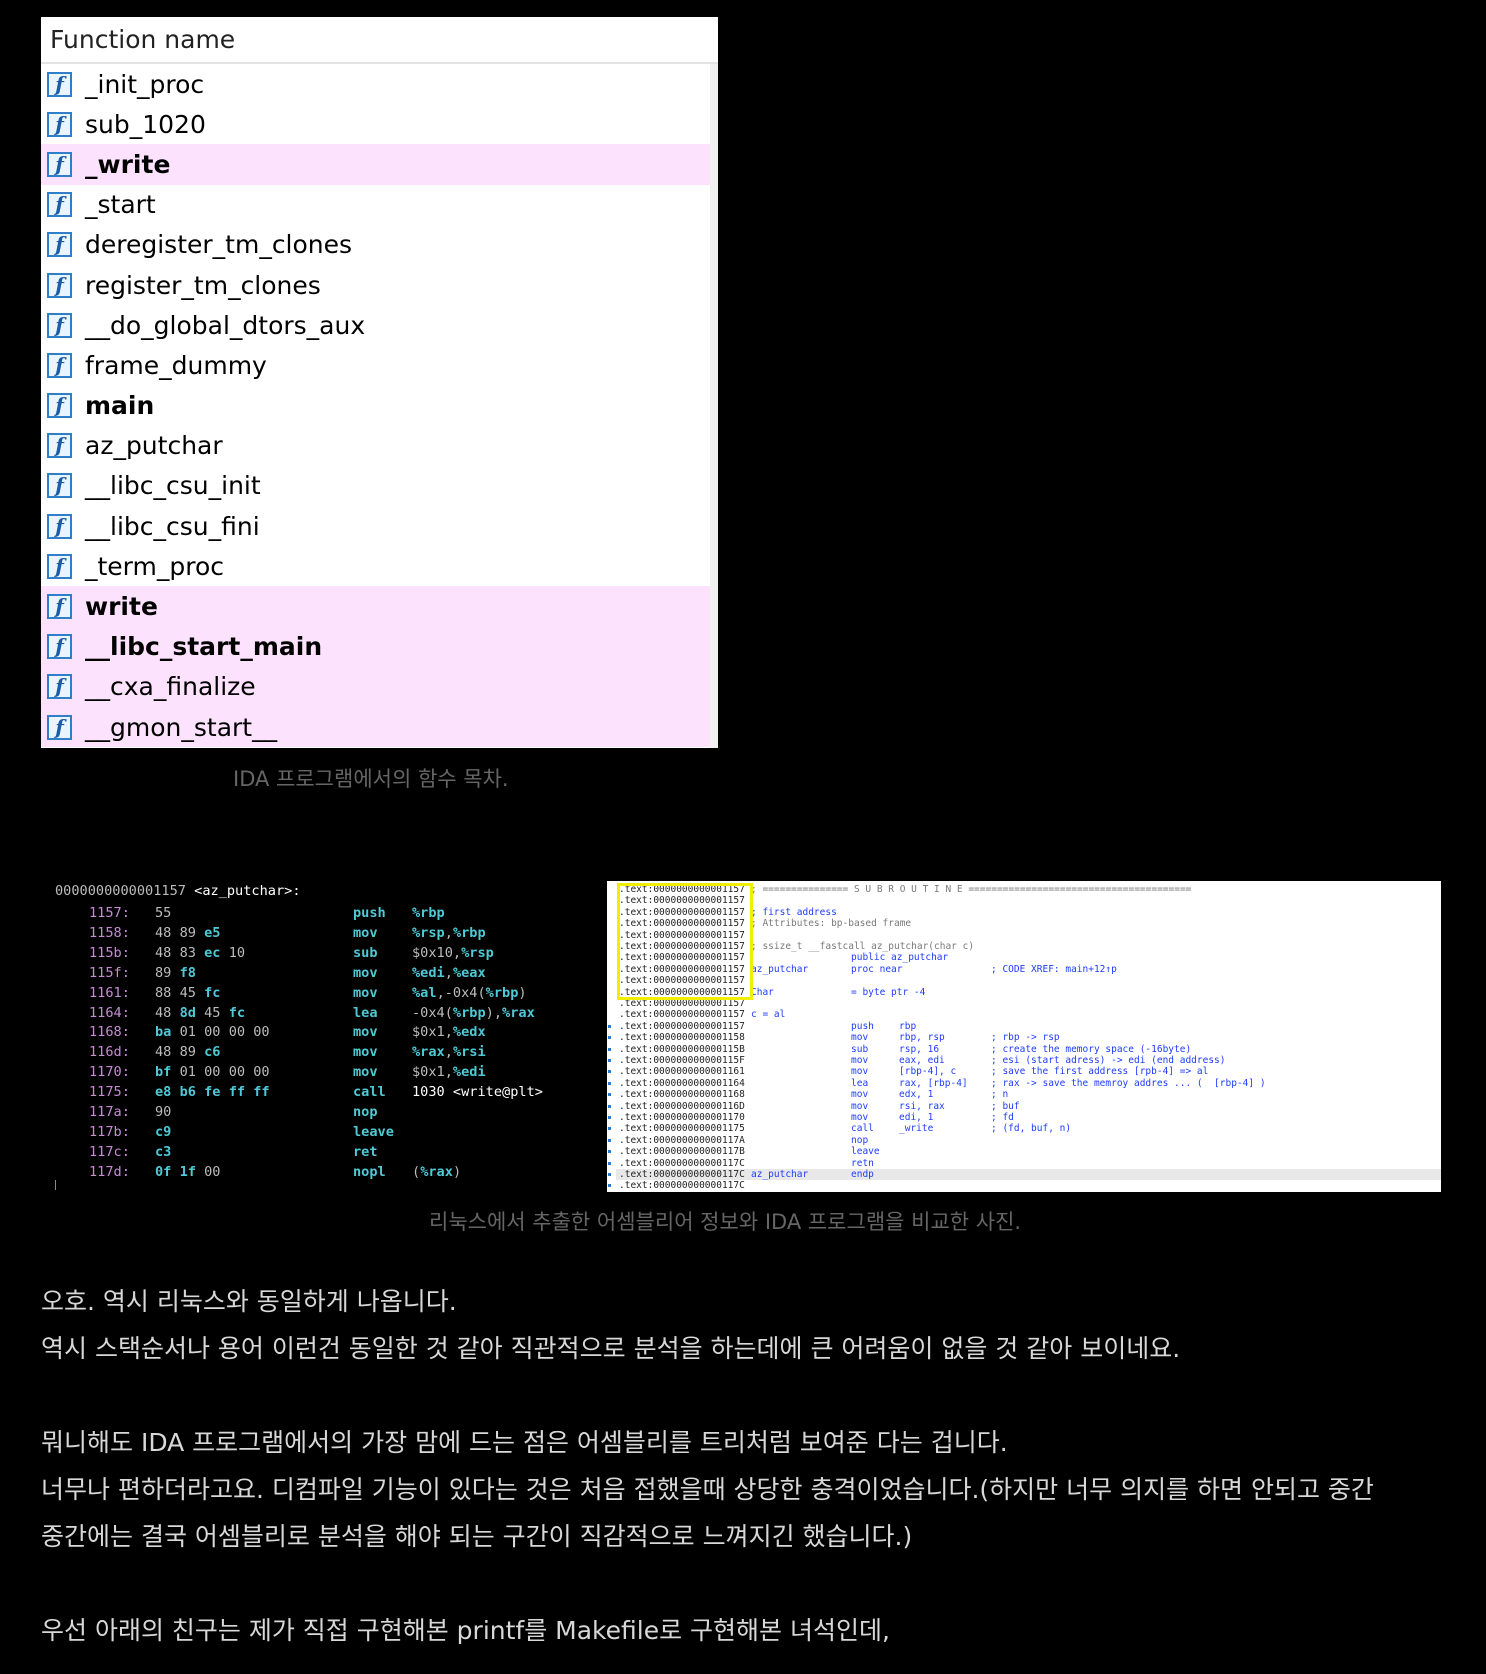  What do you see at coordinates (375, 164) in the screenshot?
I see `function-row: f _write` at bounding box center [375, 164].